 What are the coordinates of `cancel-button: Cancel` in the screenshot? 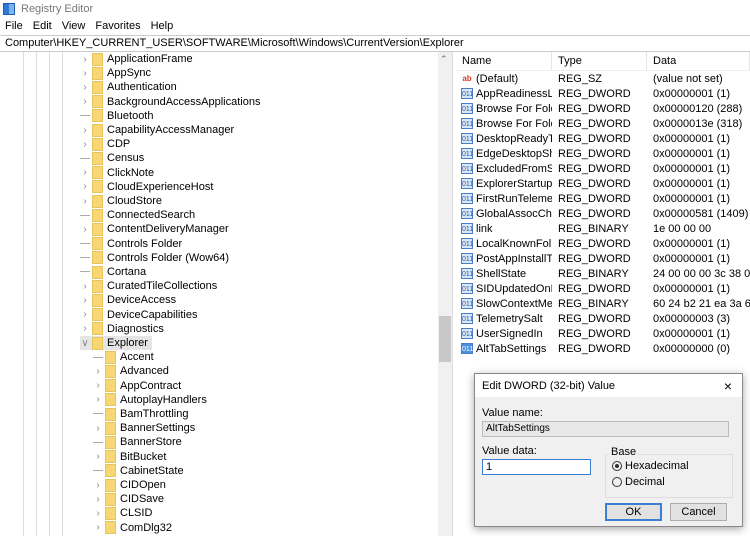 It's located at (698, 512).